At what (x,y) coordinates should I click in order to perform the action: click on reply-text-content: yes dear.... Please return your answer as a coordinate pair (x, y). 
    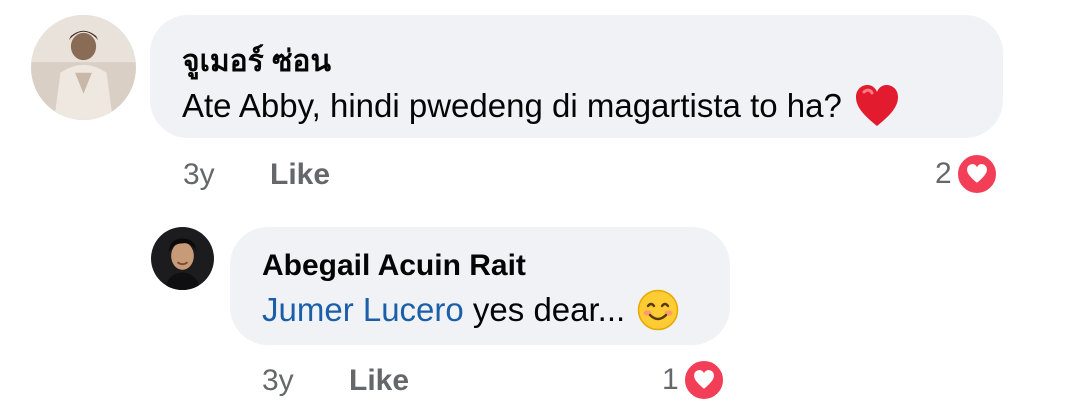
    Looking at the image, I should click on (544, 309).